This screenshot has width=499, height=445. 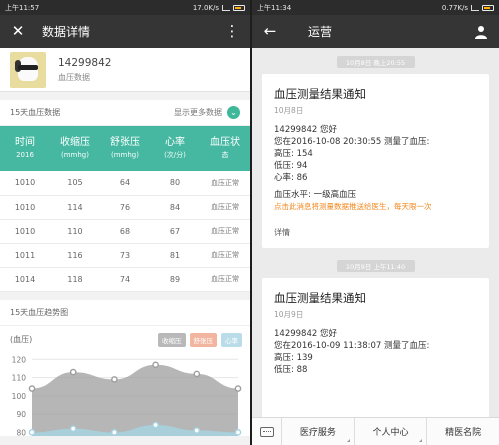 I want to click on bottom-menu: 医疗服务 个人中心 精医名院, so click(x=375, y=431).